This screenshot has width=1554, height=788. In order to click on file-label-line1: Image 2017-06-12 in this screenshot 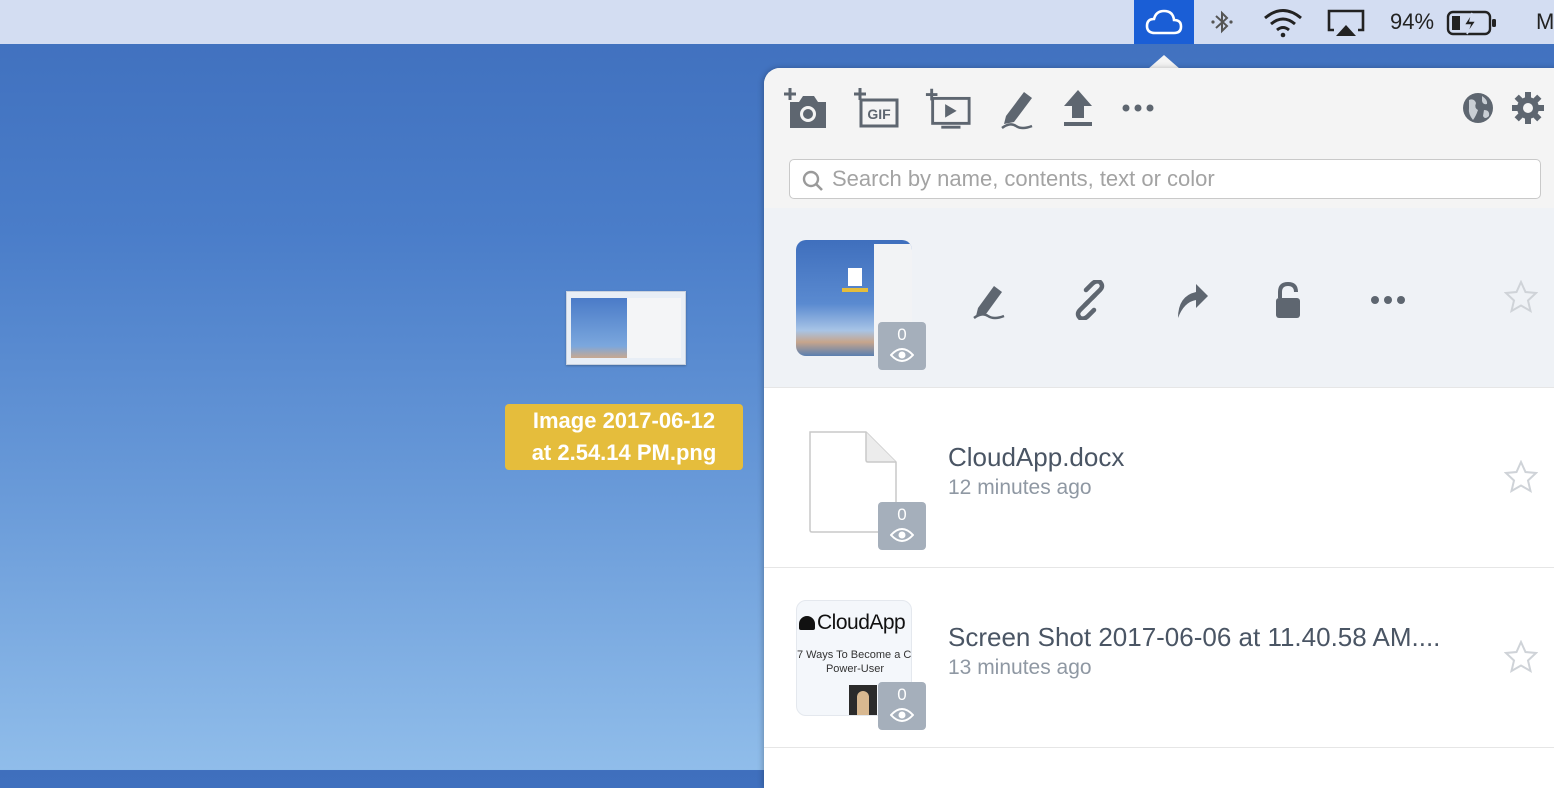, I will do `click(624, 420)`.